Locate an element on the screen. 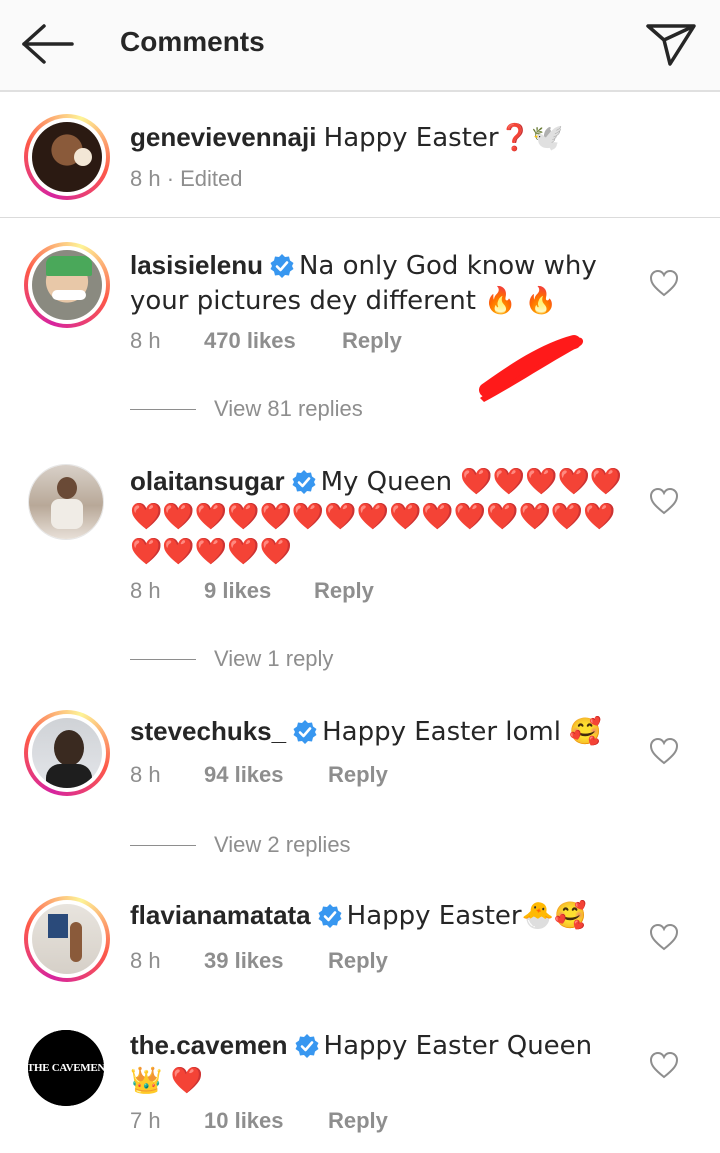 The image size is (720, 1153). view-replies-button: View 81 replies is located at coordinates (246, 409).